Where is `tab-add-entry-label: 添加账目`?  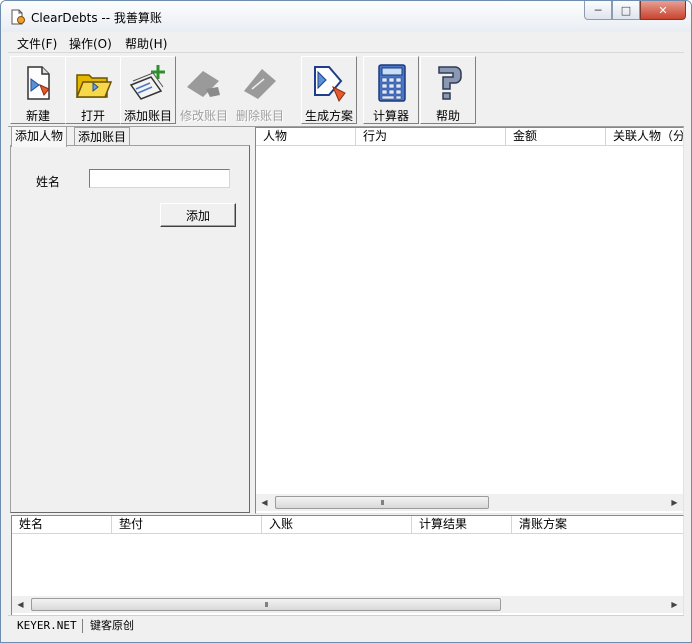 tab-add-entry-label: 添加账目 is located at coordinates (102, 137).